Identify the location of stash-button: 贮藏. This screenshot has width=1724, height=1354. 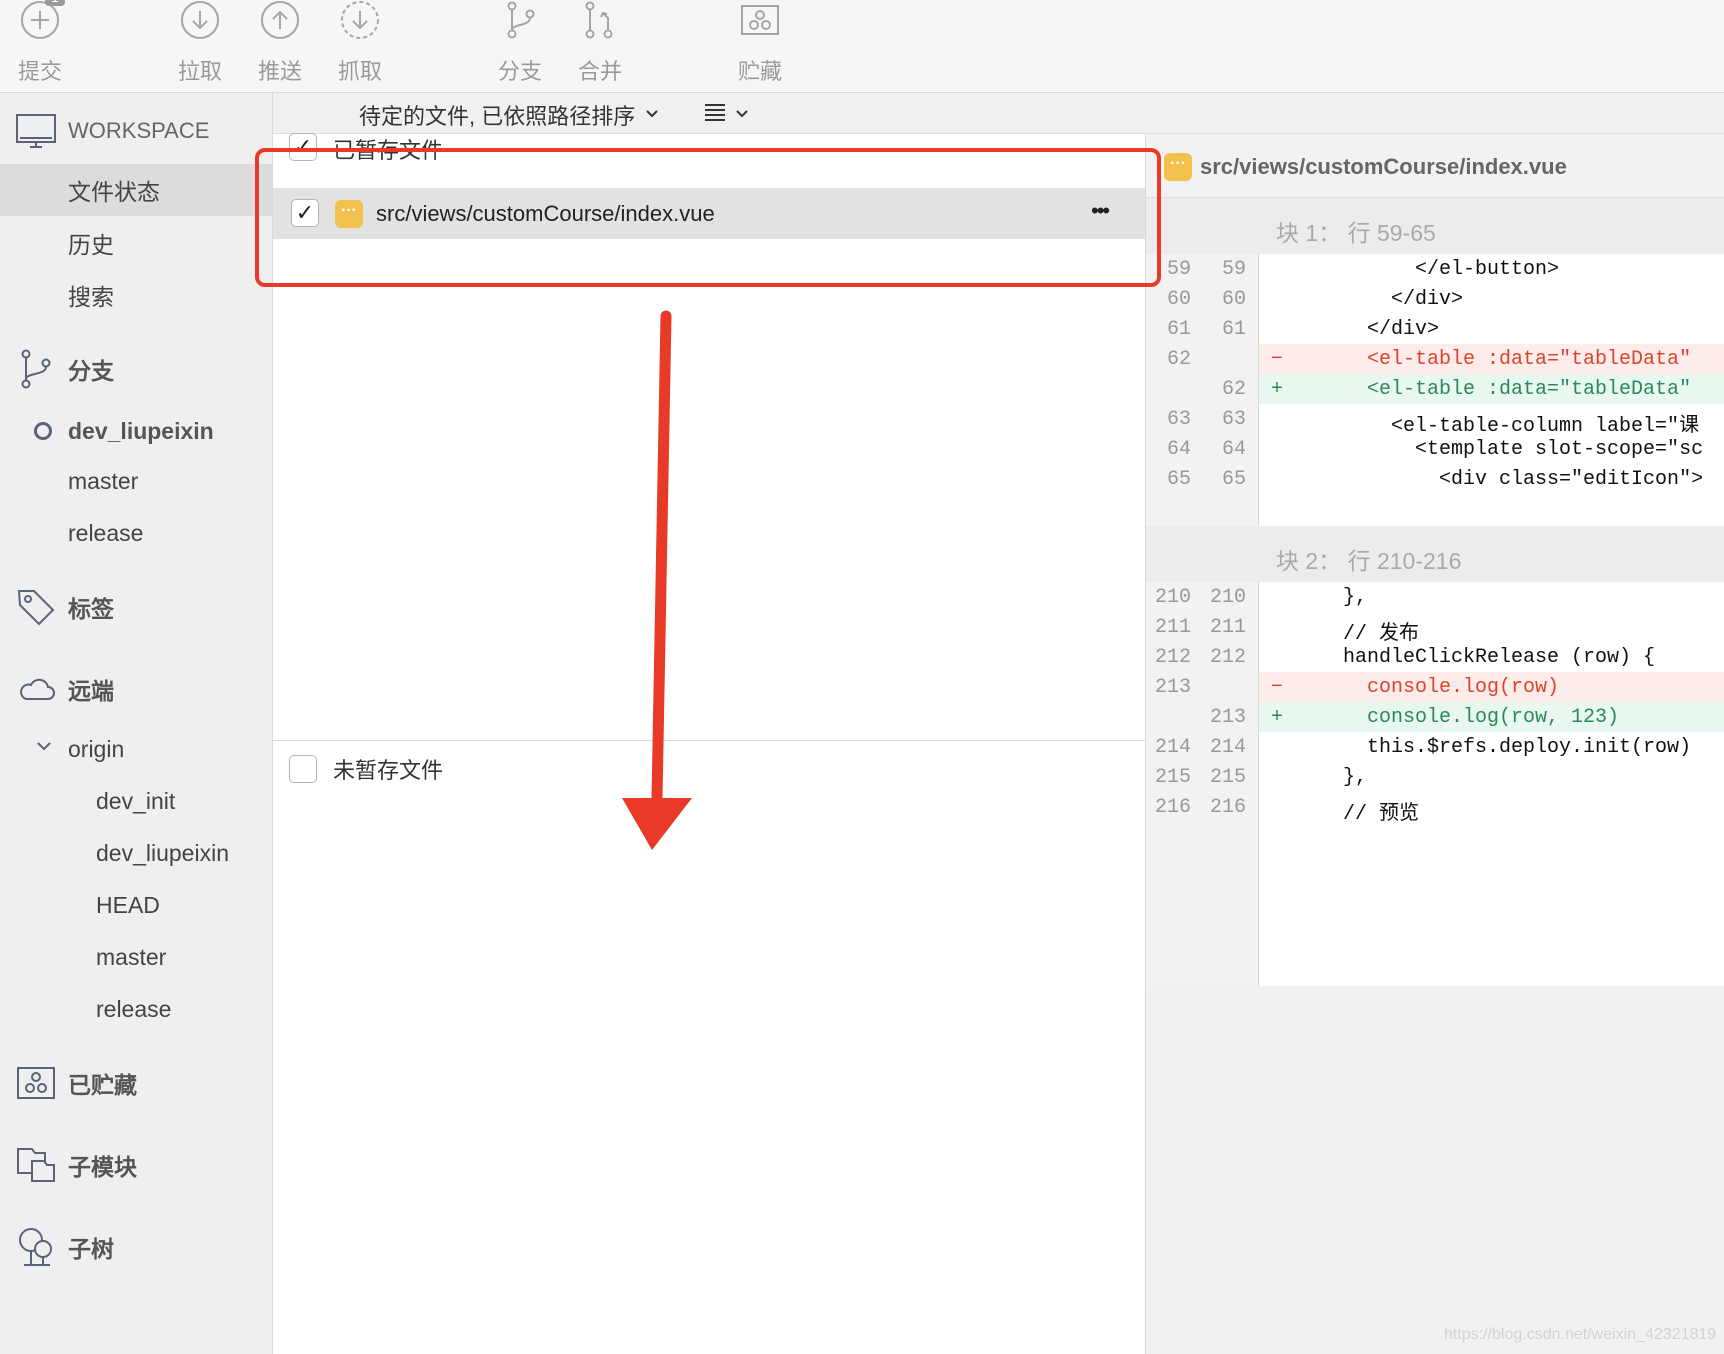
(760, 43).